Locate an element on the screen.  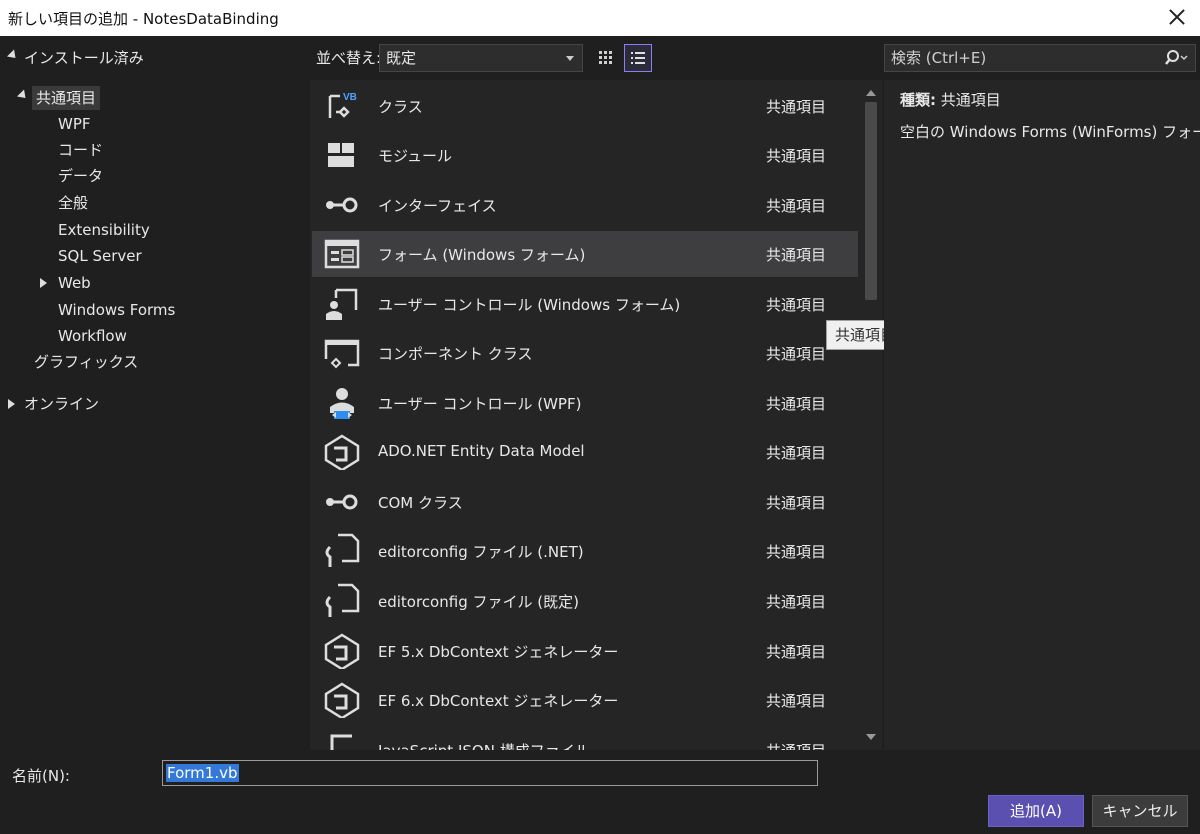
name-input-value: Form1.vb is located at coordinates (202, 773).